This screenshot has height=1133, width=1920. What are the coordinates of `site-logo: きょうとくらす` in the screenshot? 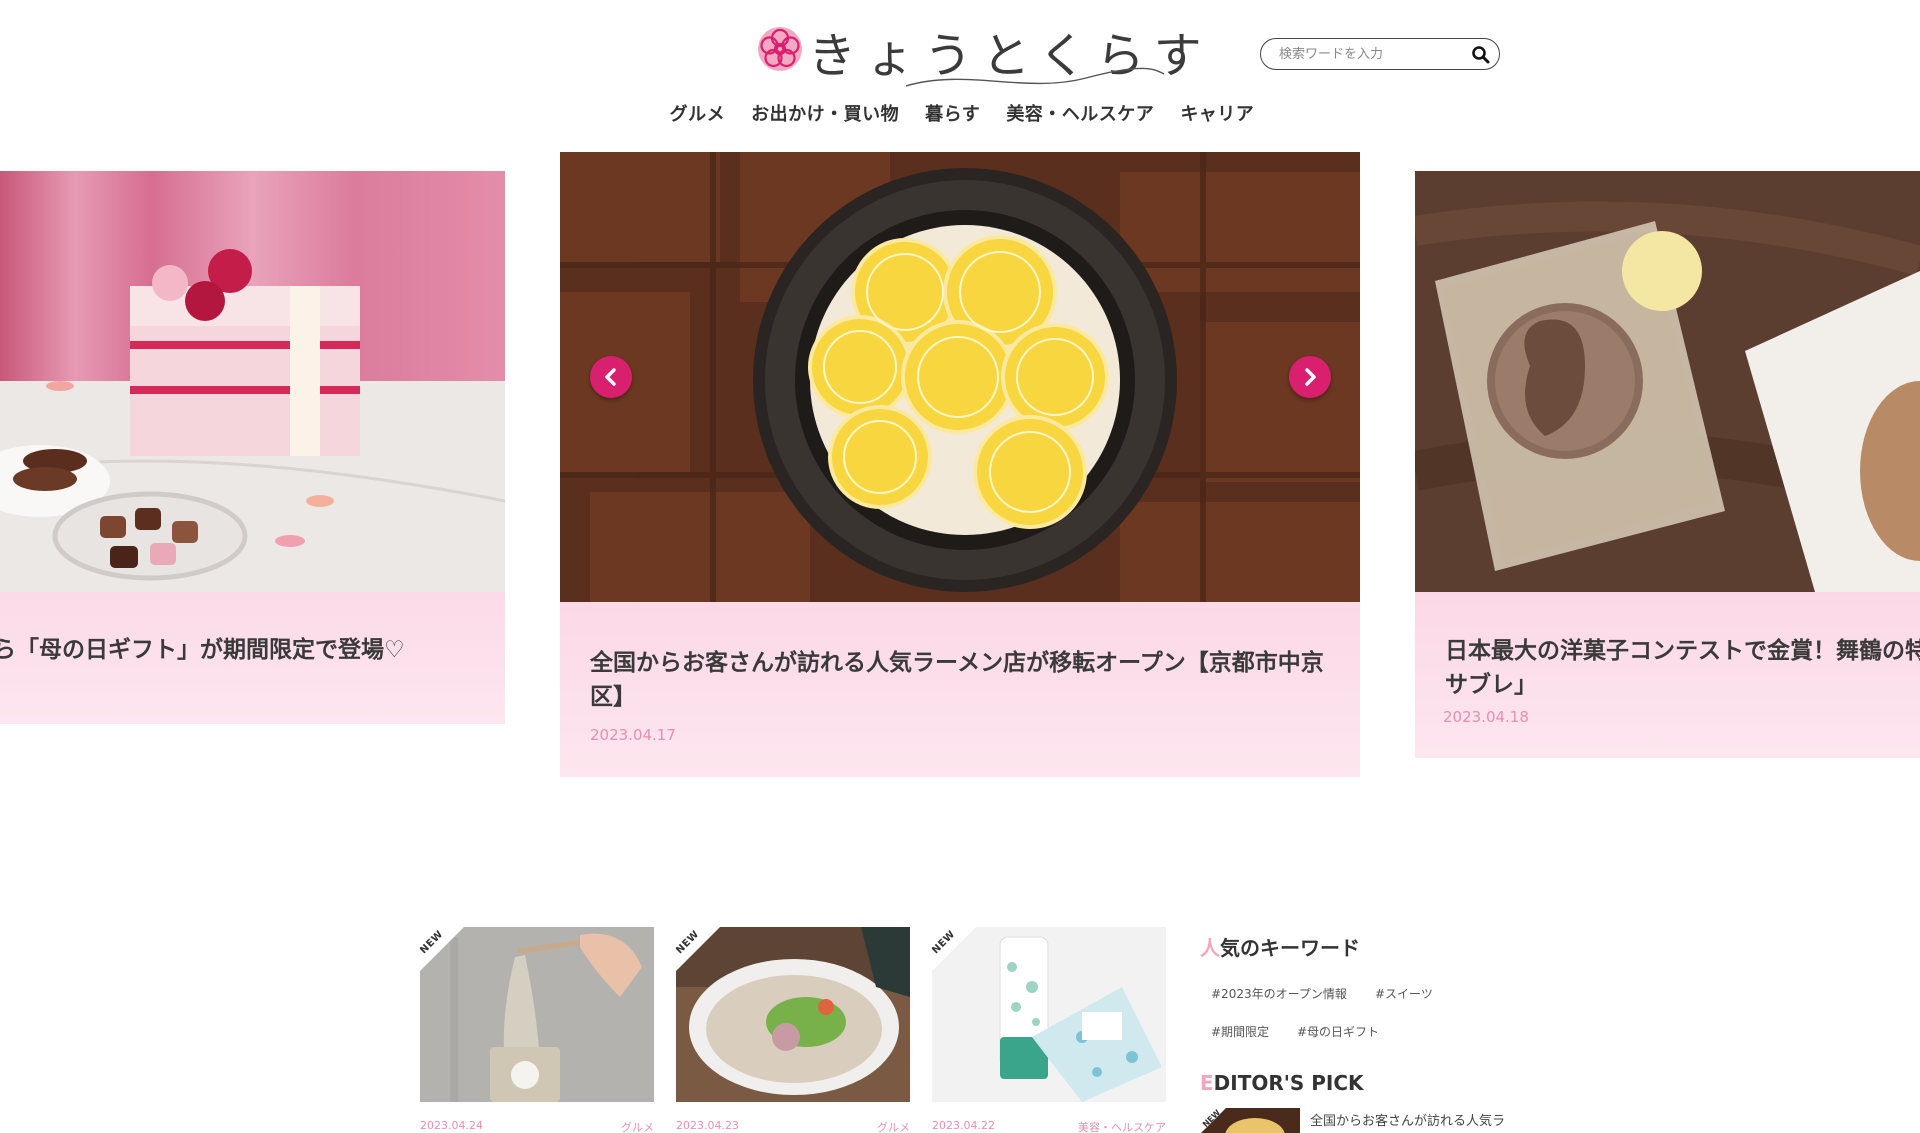 It's located at (979, 50).